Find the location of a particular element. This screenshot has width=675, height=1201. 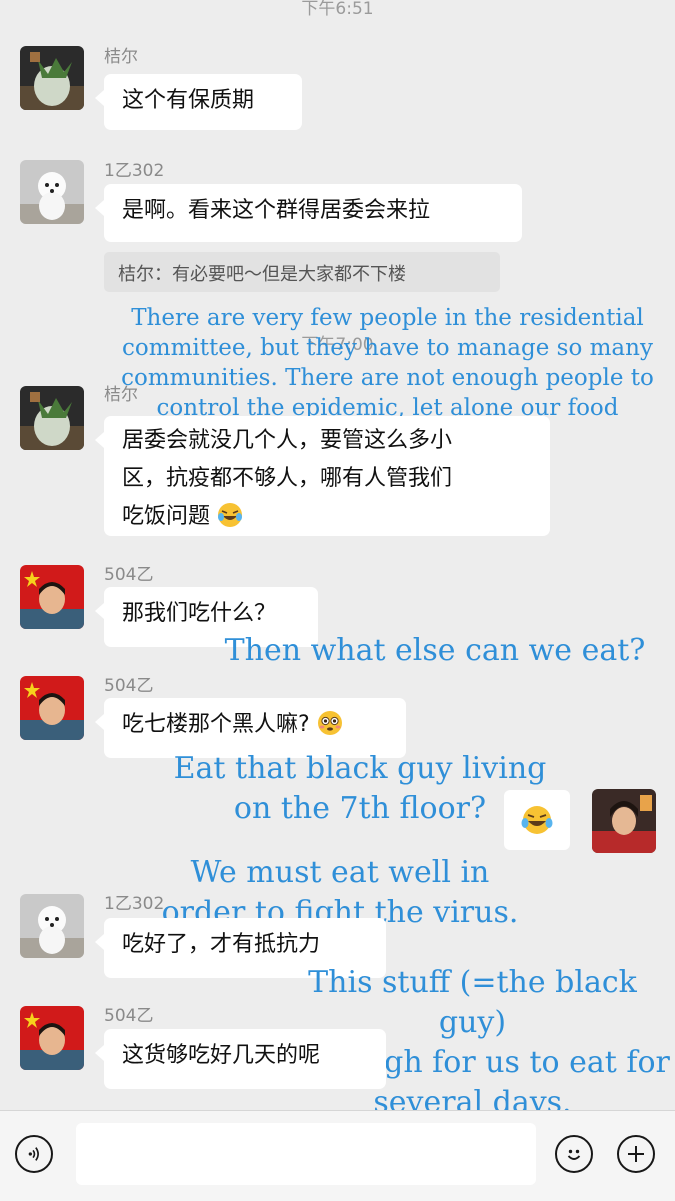

message-bubble: 居委会就没几个人，要管这么多小 区，抗疫都不够人，哪有人管我们 吃饭问题 is located at coordinates (322, 476).